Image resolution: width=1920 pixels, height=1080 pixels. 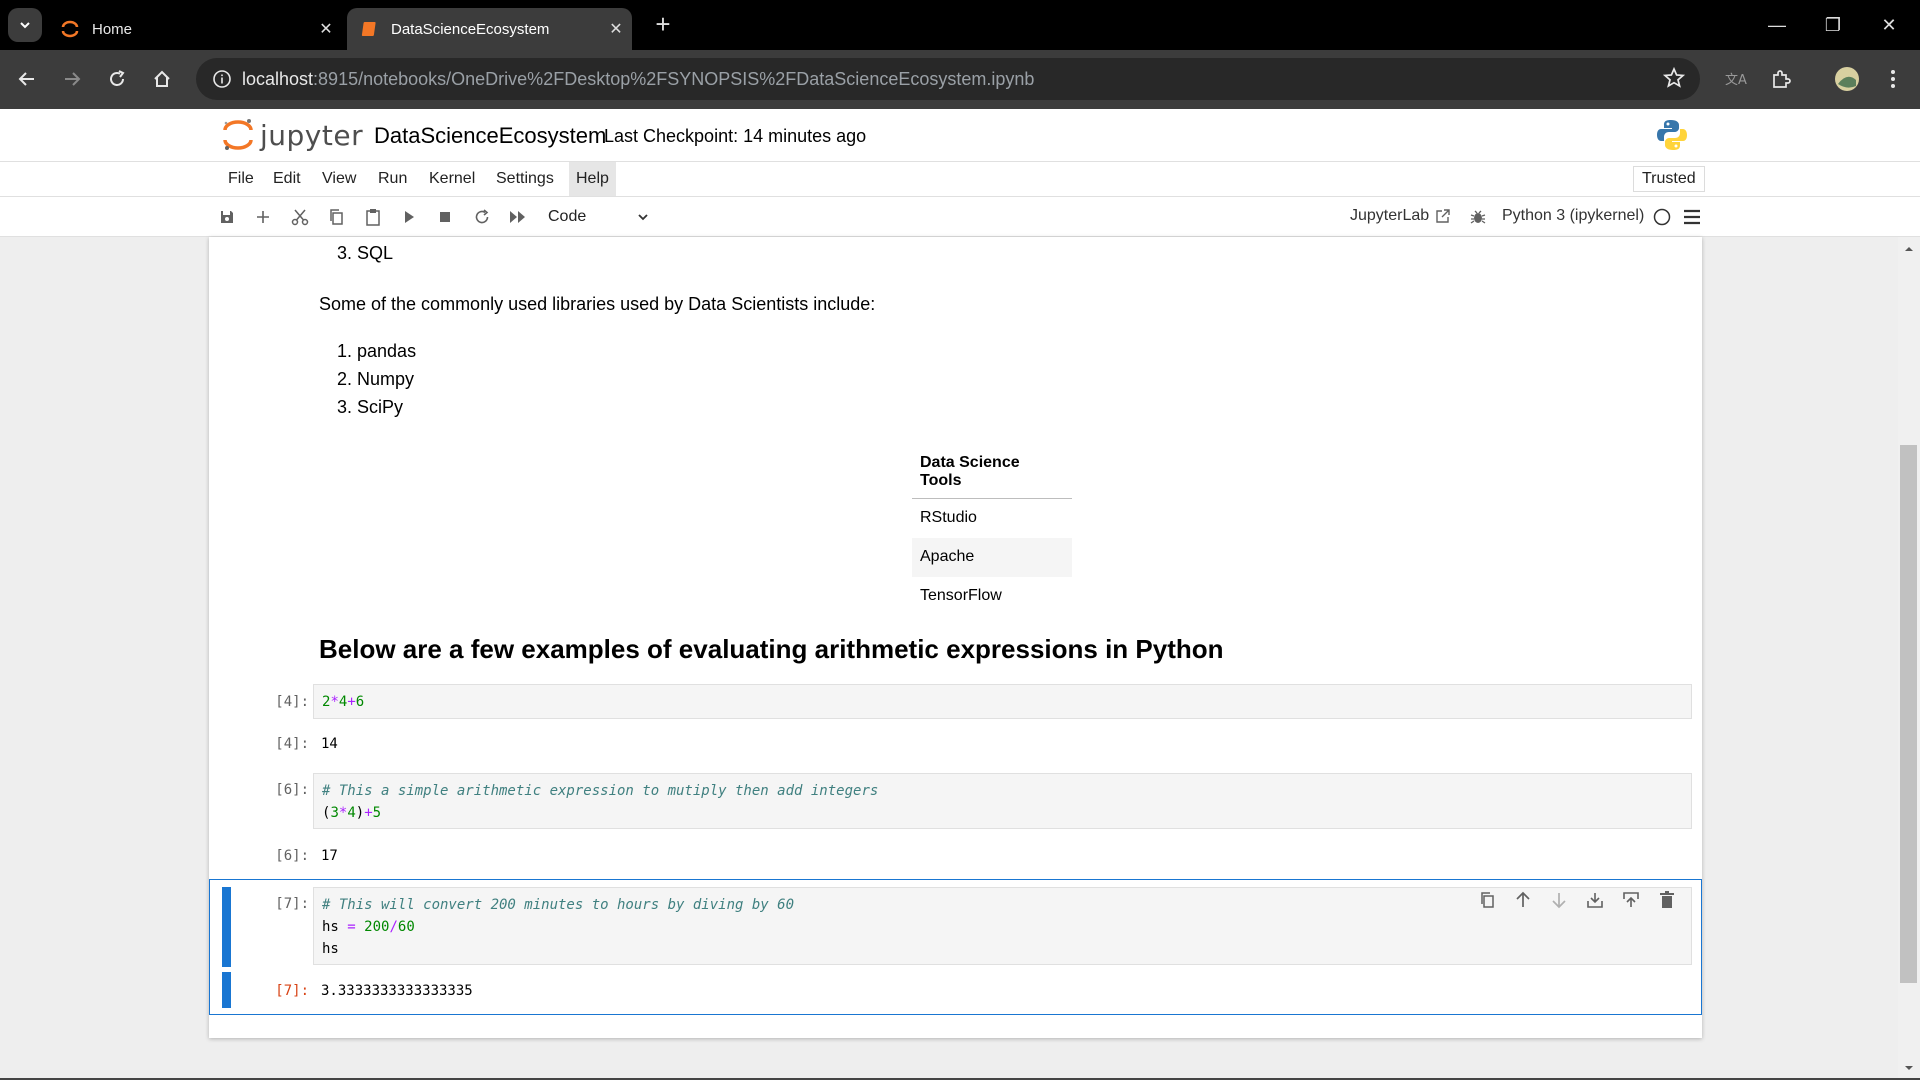 What do you see at coordinates (1847, 79) in the screenshot?
I see `profile-avatar-icon` at bounding box center [1847, 79].